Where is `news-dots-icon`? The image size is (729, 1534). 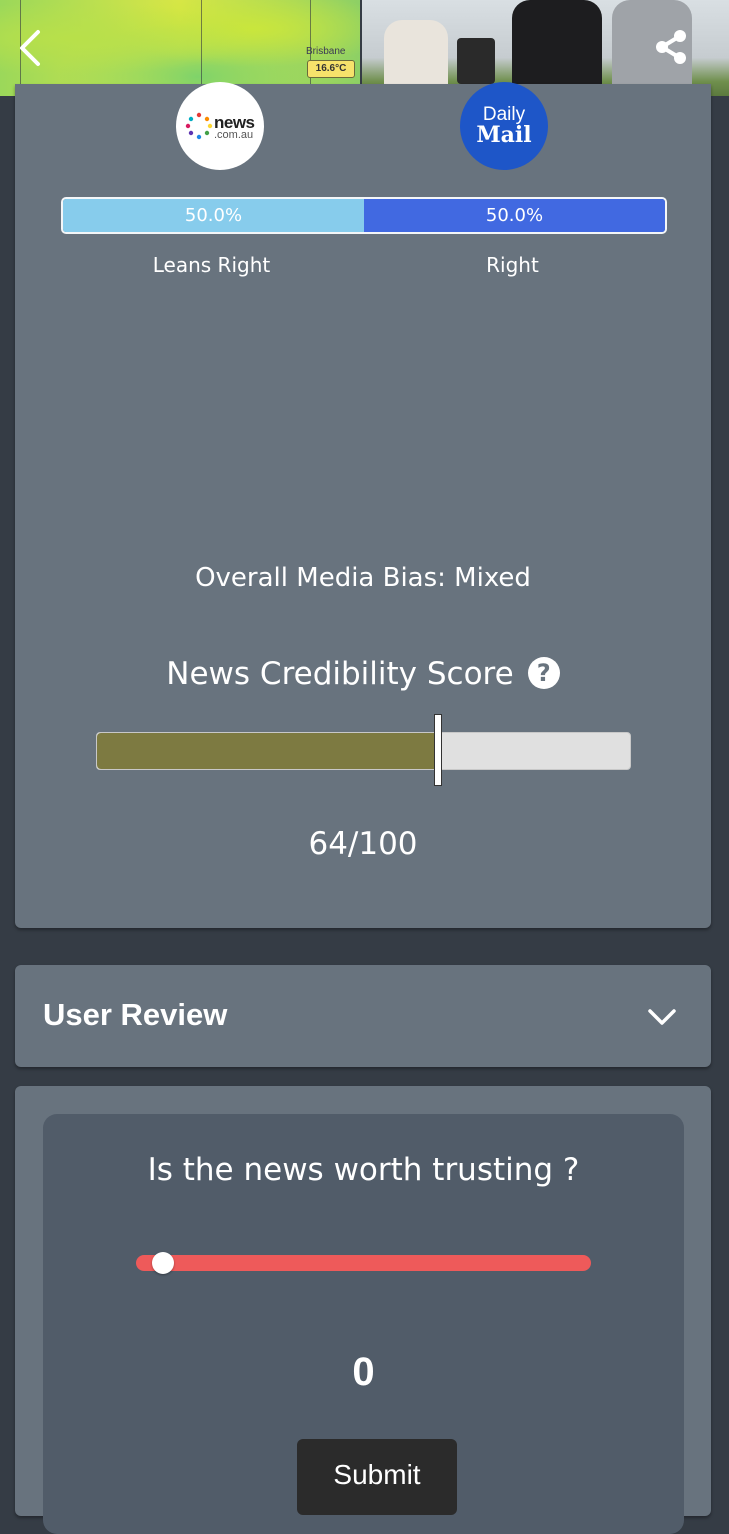 news-dots-icon is located at coordinates (199, 126).